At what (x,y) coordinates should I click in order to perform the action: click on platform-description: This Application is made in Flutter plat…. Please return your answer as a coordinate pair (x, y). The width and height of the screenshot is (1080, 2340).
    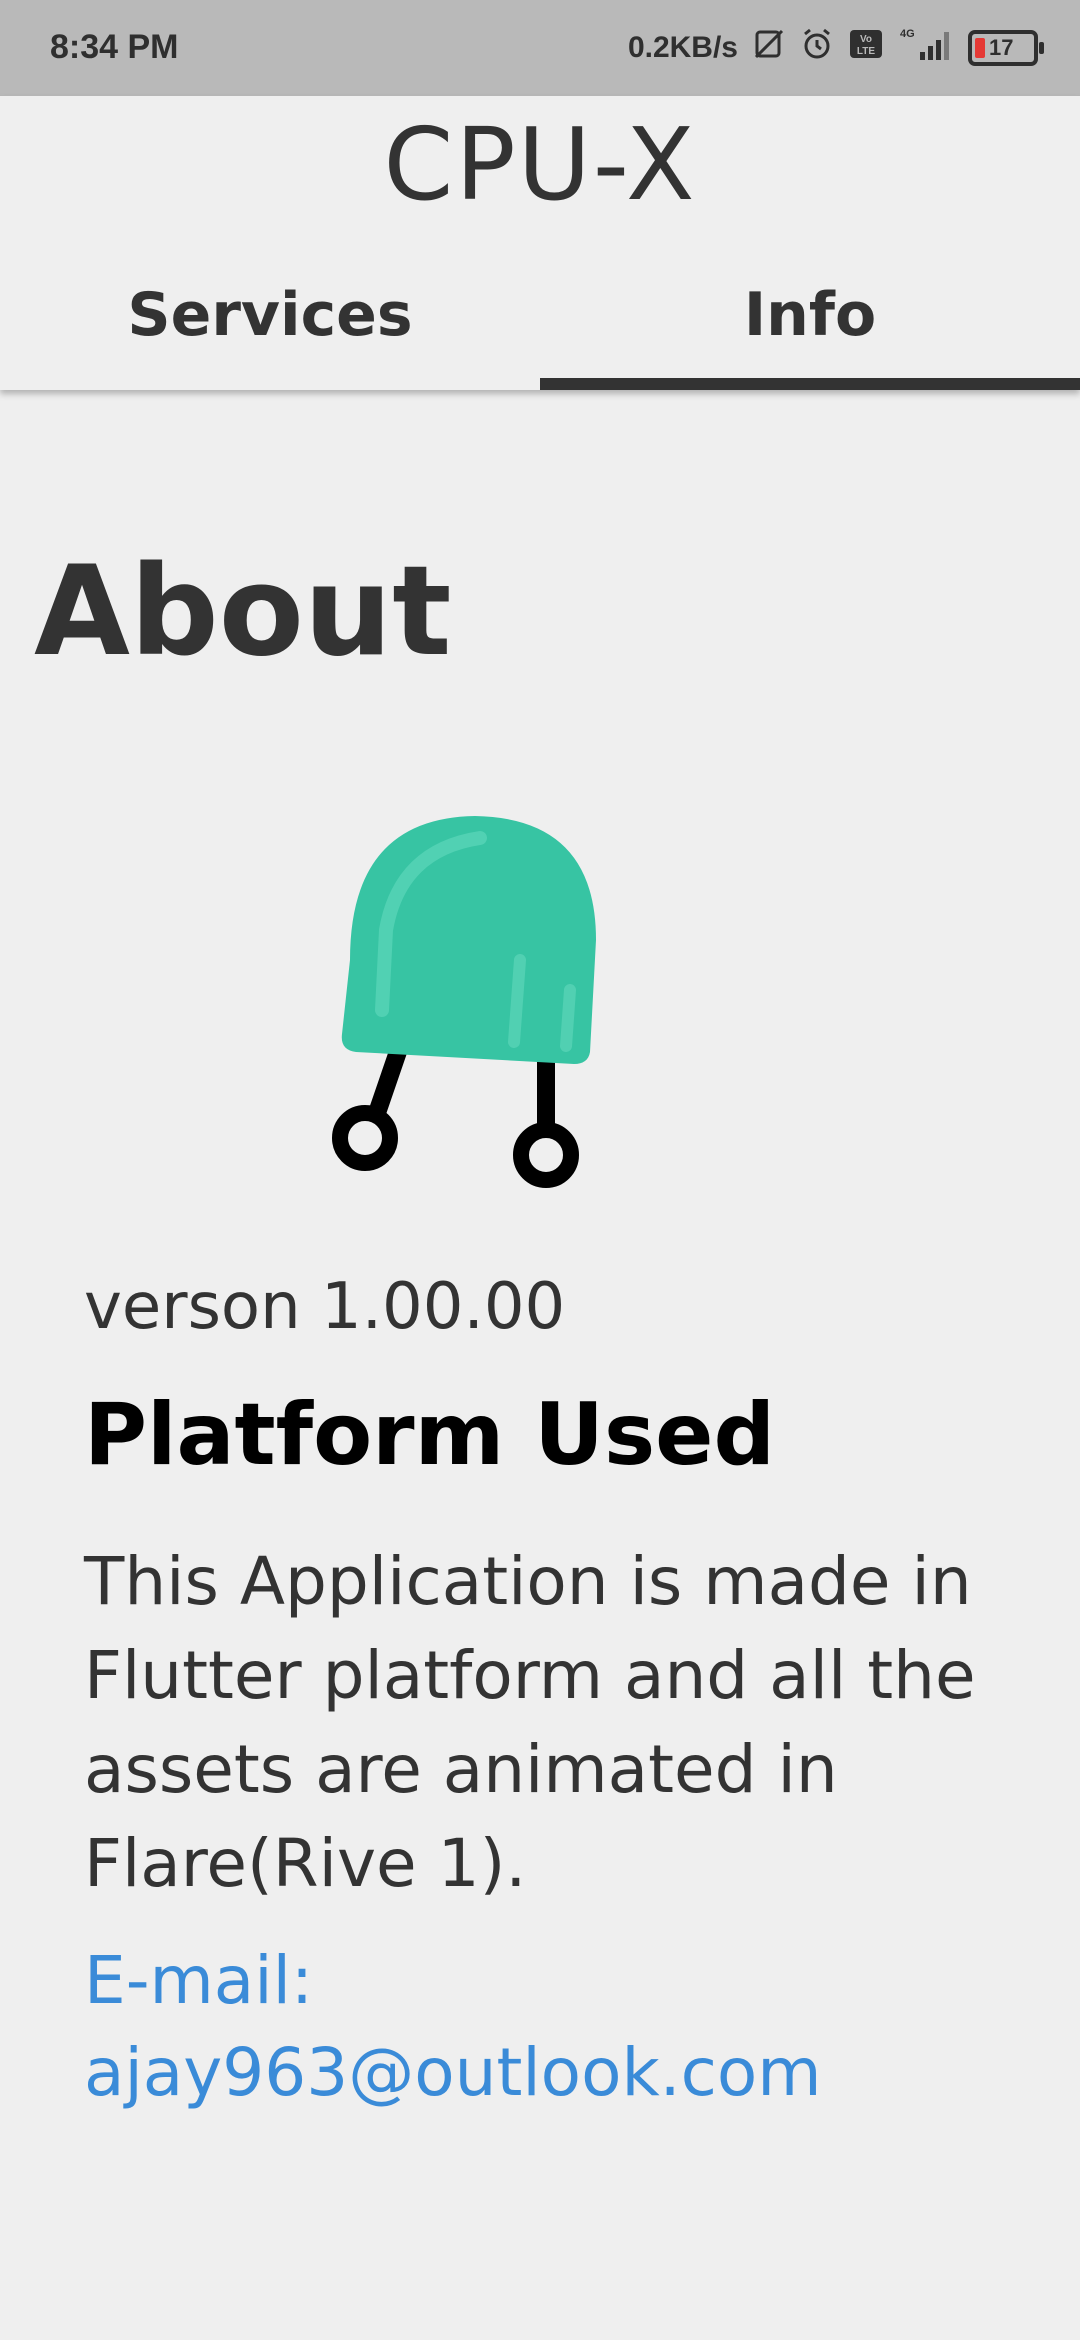
    Looking at the image, I should click on (530, 1722).